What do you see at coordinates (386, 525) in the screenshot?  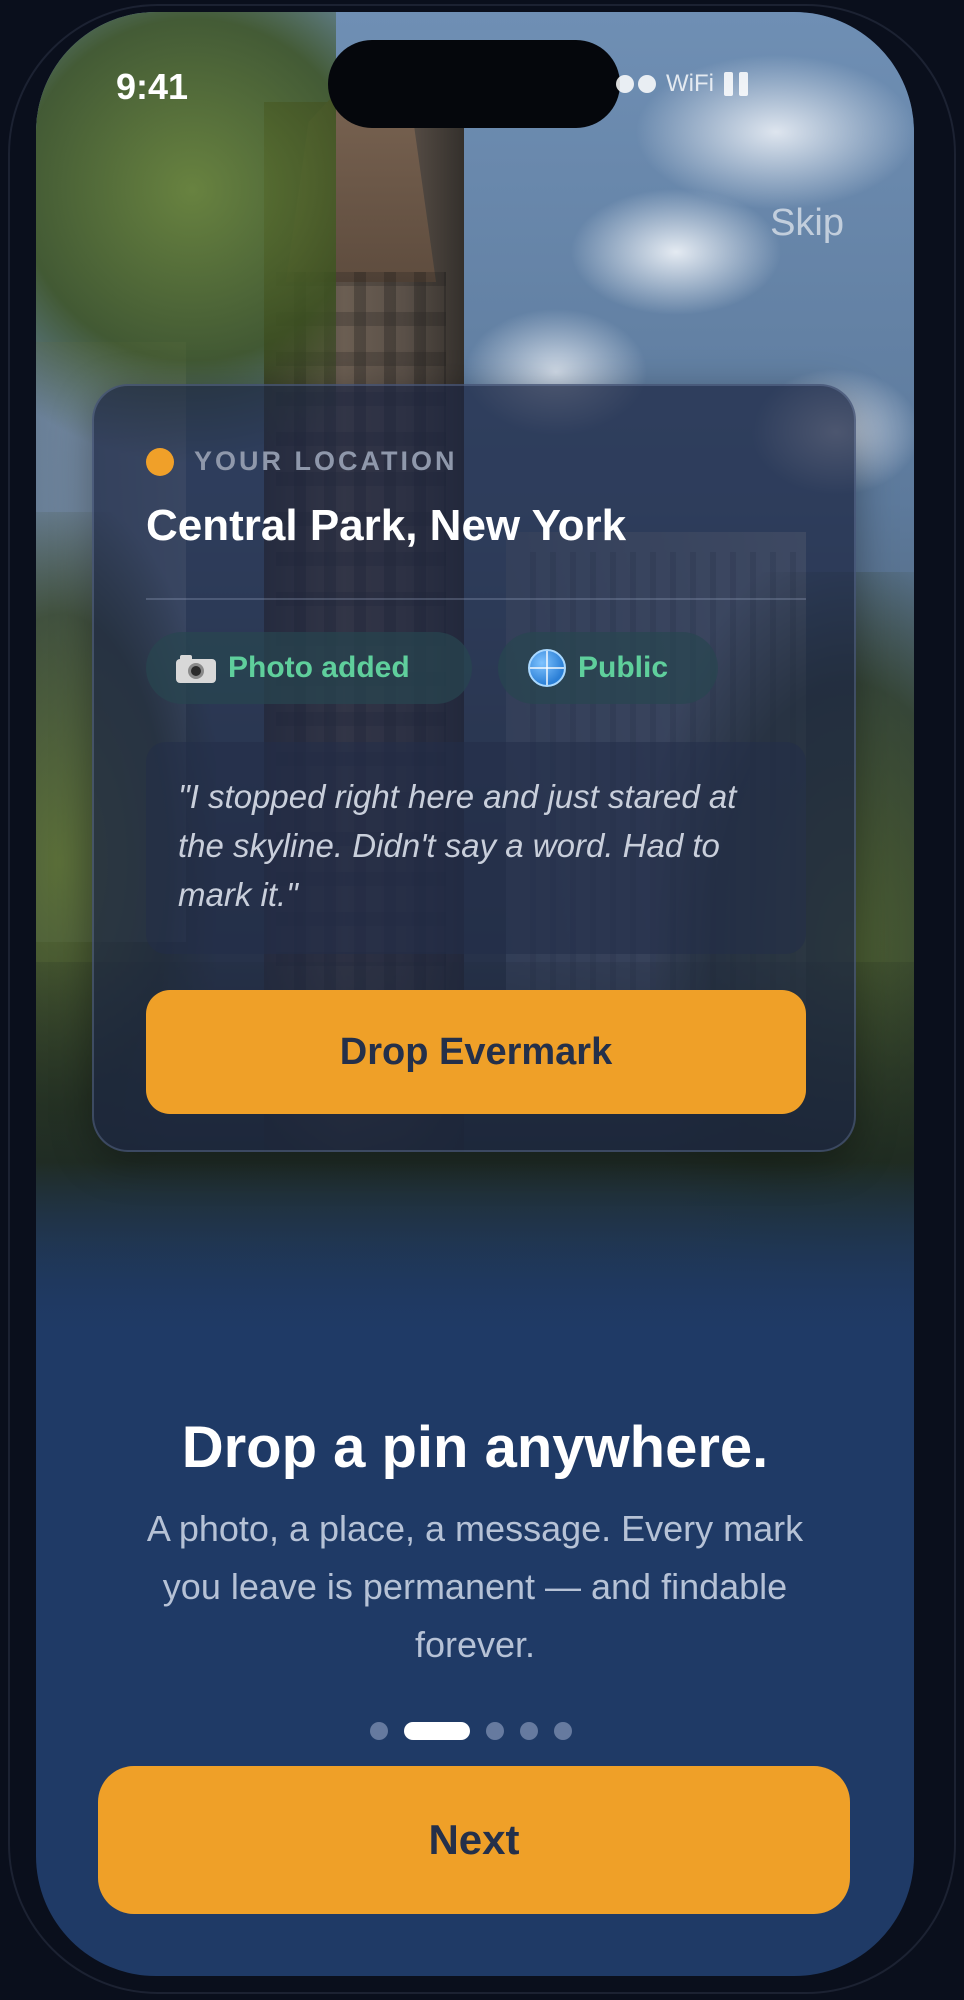 I see `place-name: Central Park, New York` at bounding box center [386, 525].